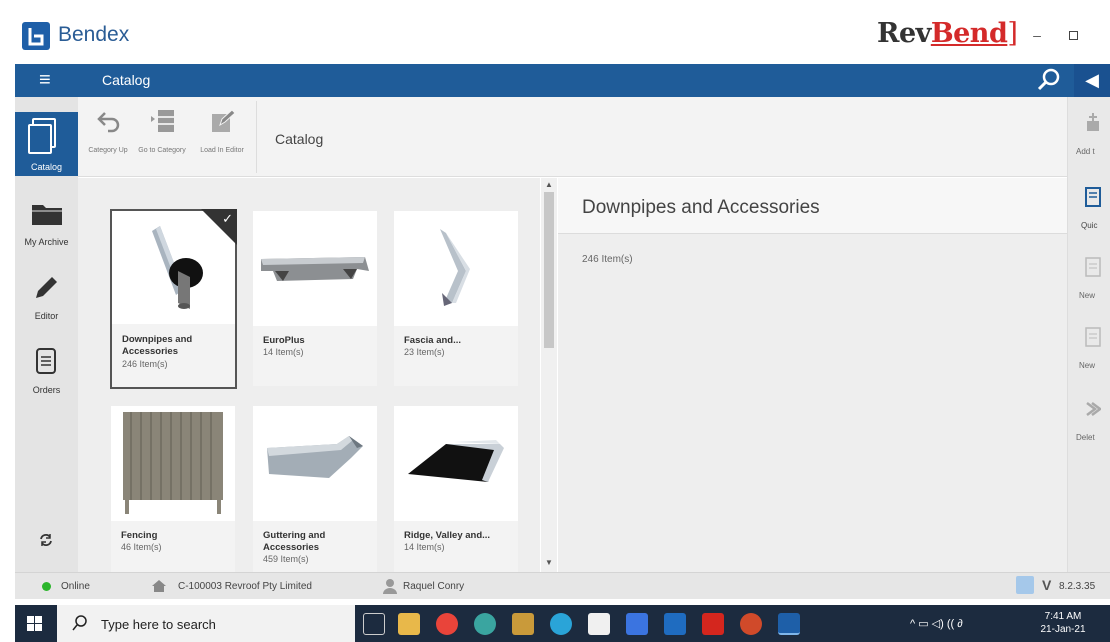  What do you see at coordinates (549, 562) in the screenshot?
I see `scroll-down-arrow-icon: ▼` at bounding box center [549, 562].